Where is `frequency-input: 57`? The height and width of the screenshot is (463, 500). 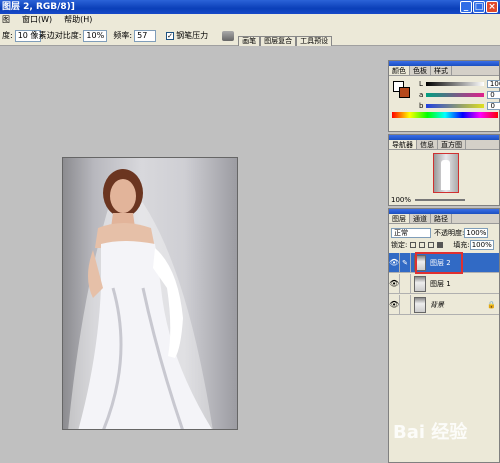 frequency-input: 57 is located at coordinates (145, 35).